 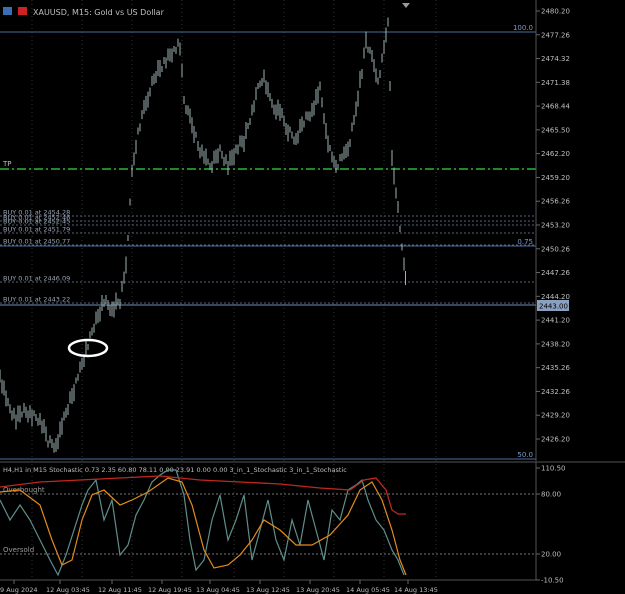 I want to click on time-tick-label: 13 Aug 12:45, so click(x=268, y=590).